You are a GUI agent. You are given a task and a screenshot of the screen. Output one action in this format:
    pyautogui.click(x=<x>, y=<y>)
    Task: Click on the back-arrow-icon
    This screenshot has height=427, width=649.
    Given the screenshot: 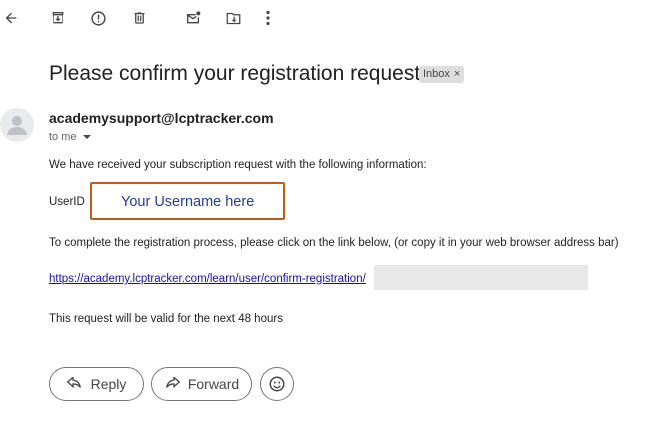 What is the action you would take?
    pyautogui.click(x=11, y=18)
    